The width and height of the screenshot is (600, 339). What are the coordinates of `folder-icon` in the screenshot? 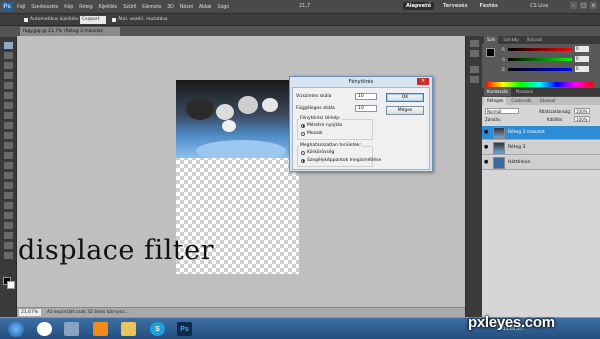 It's located at (128, 329).